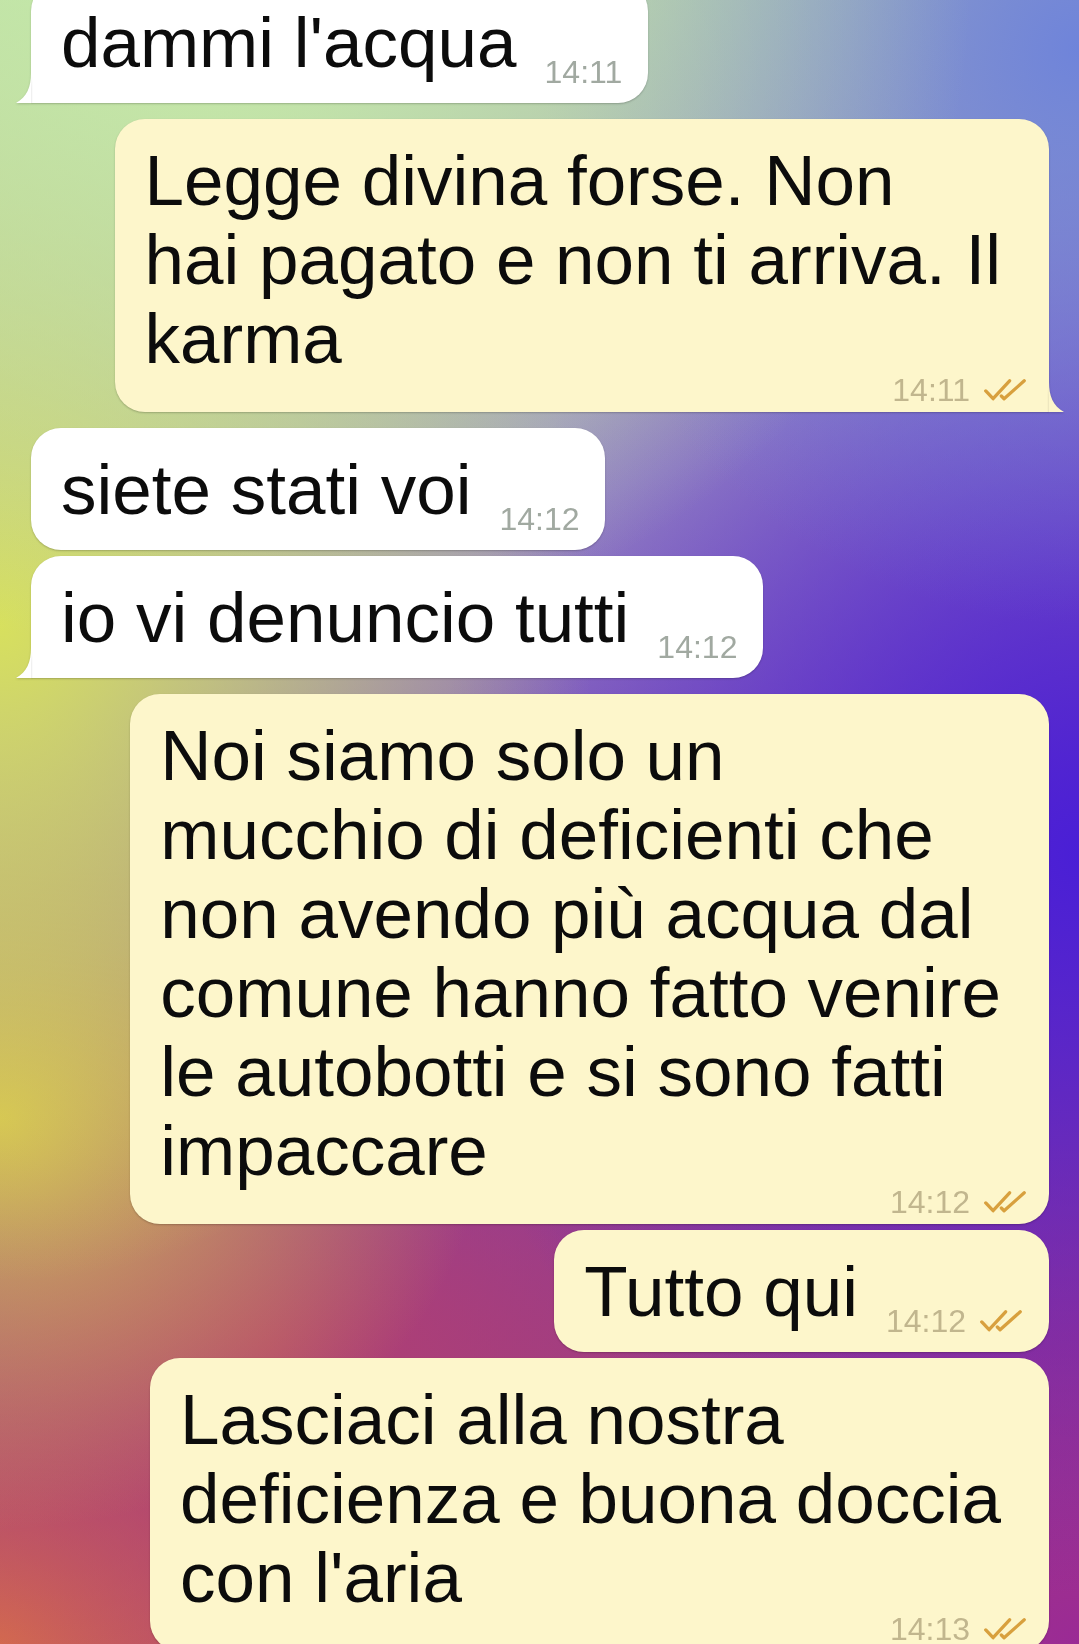  Describe the element at coordinates (590, 1498) in the screenshot. I see `message-text: Lasciaci alla nostra deficienza e buona doccia con l'aria` at that location.